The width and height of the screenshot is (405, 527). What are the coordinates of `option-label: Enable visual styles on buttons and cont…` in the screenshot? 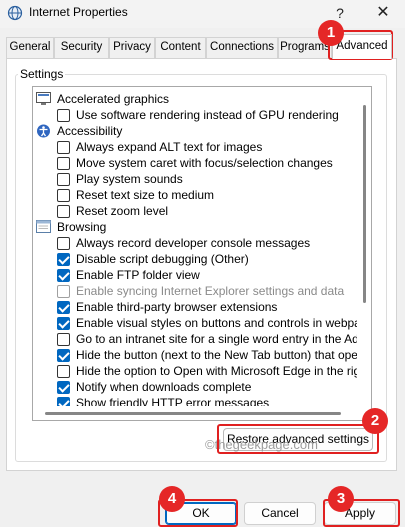 It's located at (224, 323).